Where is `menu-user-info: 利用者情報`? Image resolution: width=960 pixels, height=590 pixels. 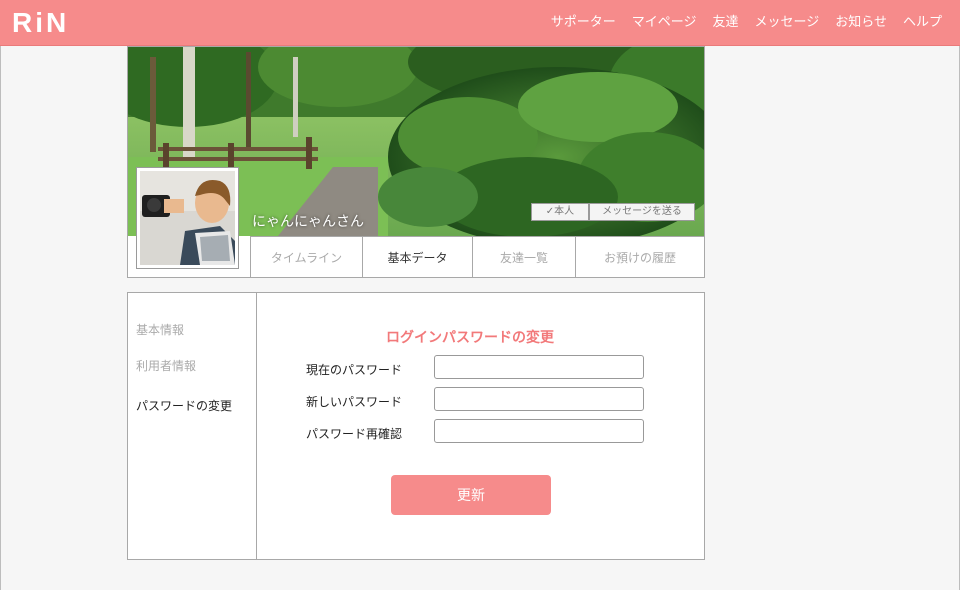
menu-user-info: 利用者情報 is located at coordinates (166, 365).